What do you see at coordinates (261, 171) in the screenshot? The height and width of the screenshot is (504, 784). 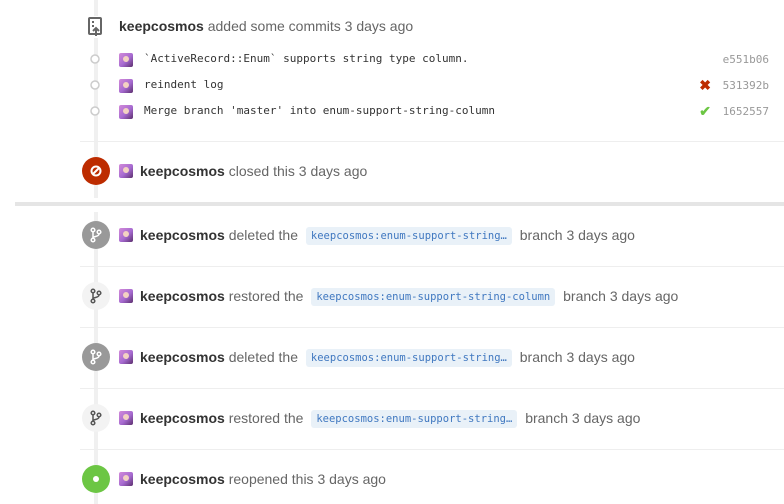 I see `event-action: closed this` at bounding box center [261, 171].